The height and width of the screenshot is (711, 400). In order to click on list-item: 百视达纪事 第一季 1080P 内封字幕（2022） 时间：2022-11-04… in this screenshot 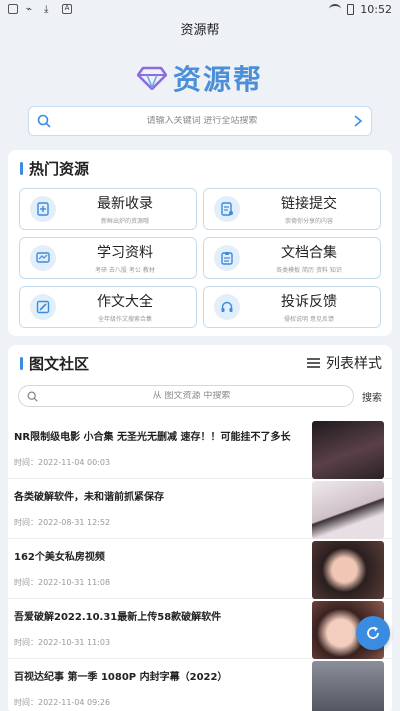, I will do `click(200, 685)`.